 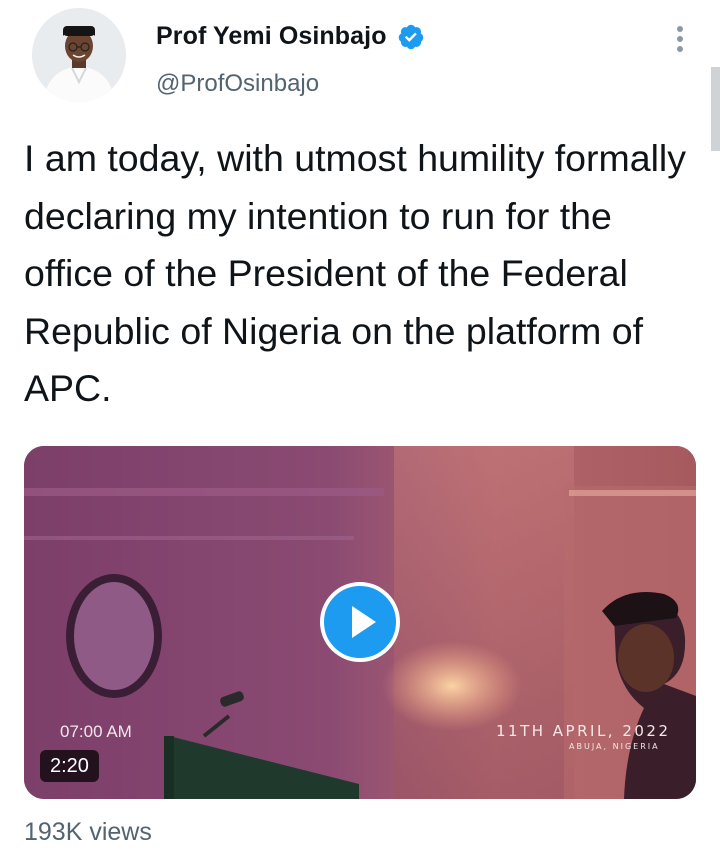 I want to click on play-button, so click(x=360, y=622).